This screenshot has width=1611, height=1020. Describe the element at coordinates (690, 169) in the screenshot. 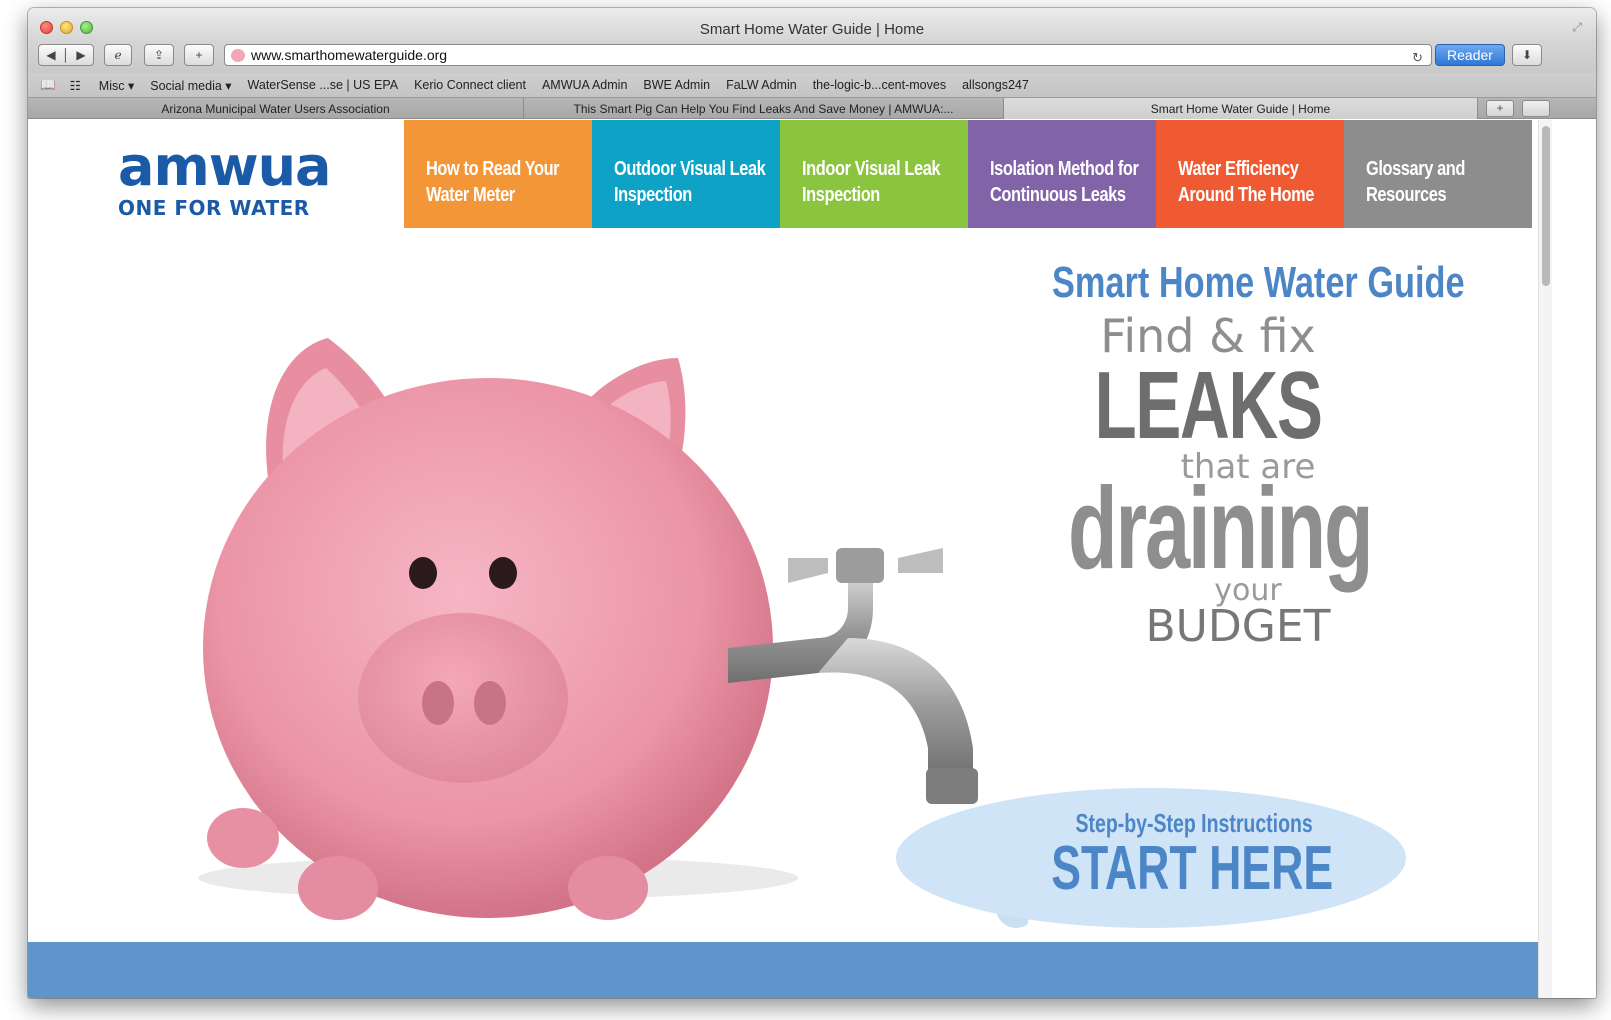

I see `nav-label-line1: Outdoor Visual Leak` at that location.